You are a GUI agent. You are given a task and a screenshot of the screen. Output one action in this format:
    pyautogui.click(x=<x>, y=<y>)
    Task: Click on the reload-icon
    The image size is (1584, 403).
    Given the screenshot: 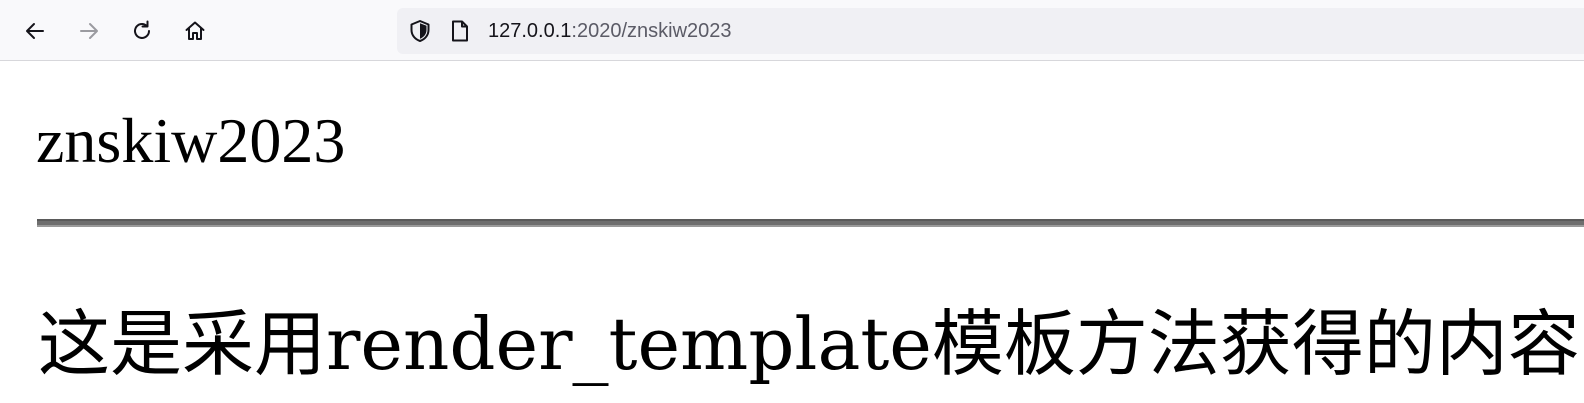 What is the action you would take?
    pyautogui.click(x=142, y=29)
    